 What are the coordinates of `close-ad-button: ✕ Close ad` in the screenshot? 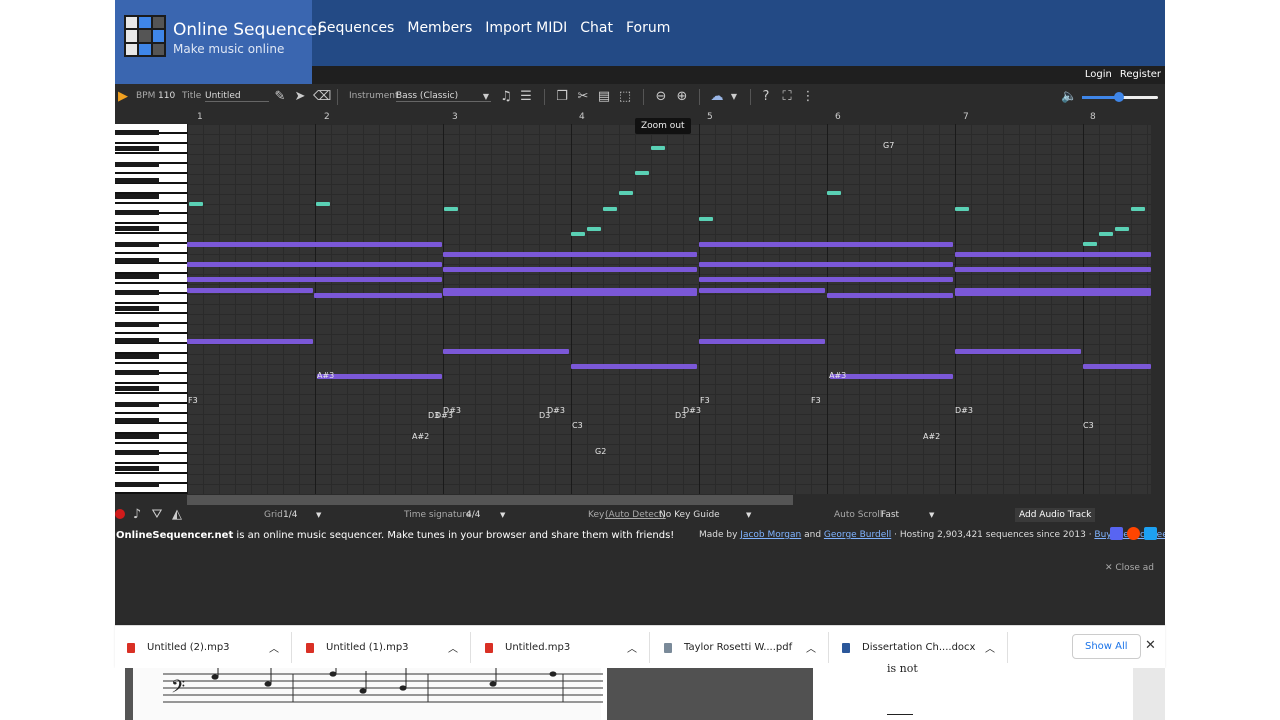 It's located at (1129, 568).